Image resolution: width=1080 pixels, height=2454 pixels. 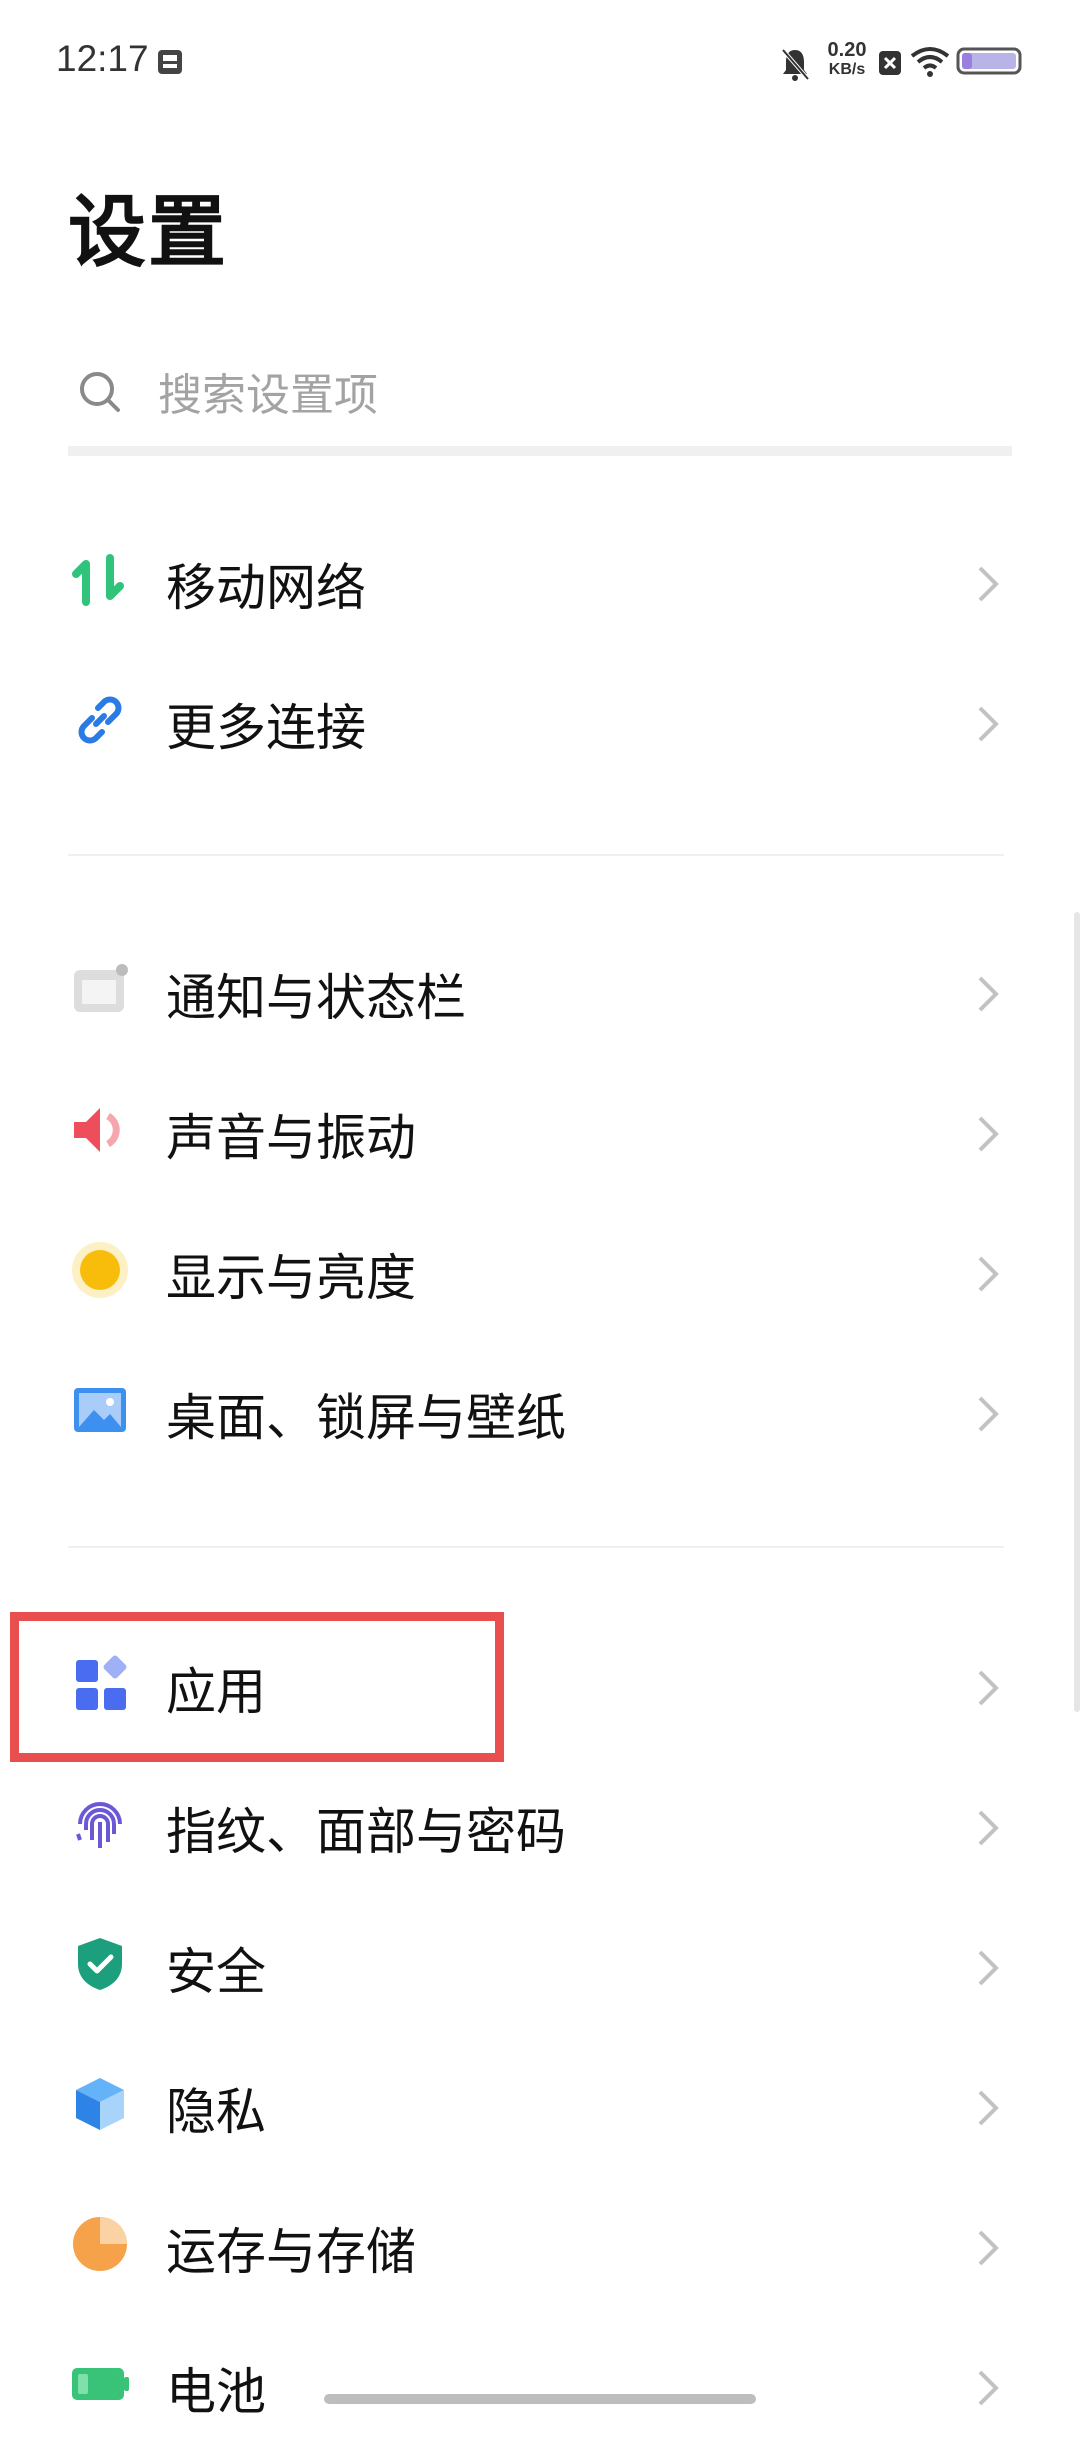 I want to click on settings-item-label: 桌面、锁屏与壁纸, so click(x=366, y=1418).